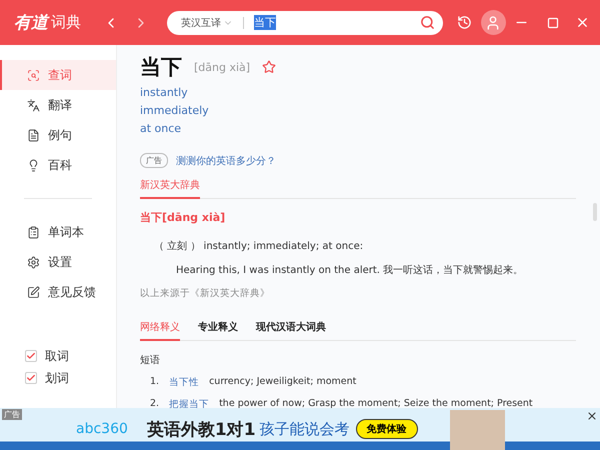 Image resolution: width=600 pixels, height=450 pixels. What do you see at coordinates (164, 92) in the screenshot?
I see `meaning: instantly` at bounding box center [164, 92].